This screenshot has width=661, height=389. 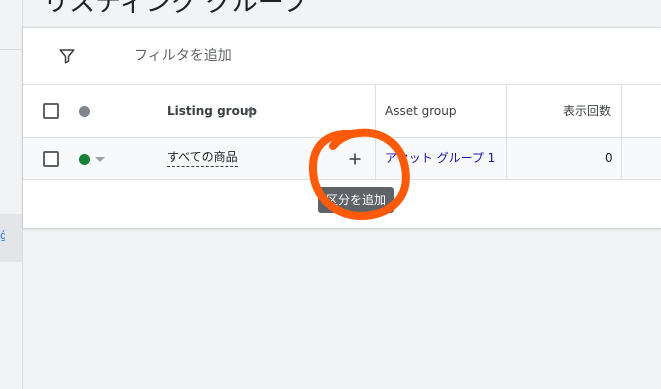 I want to click on page-header: リスティング グループ, so click(x=342, y=13).